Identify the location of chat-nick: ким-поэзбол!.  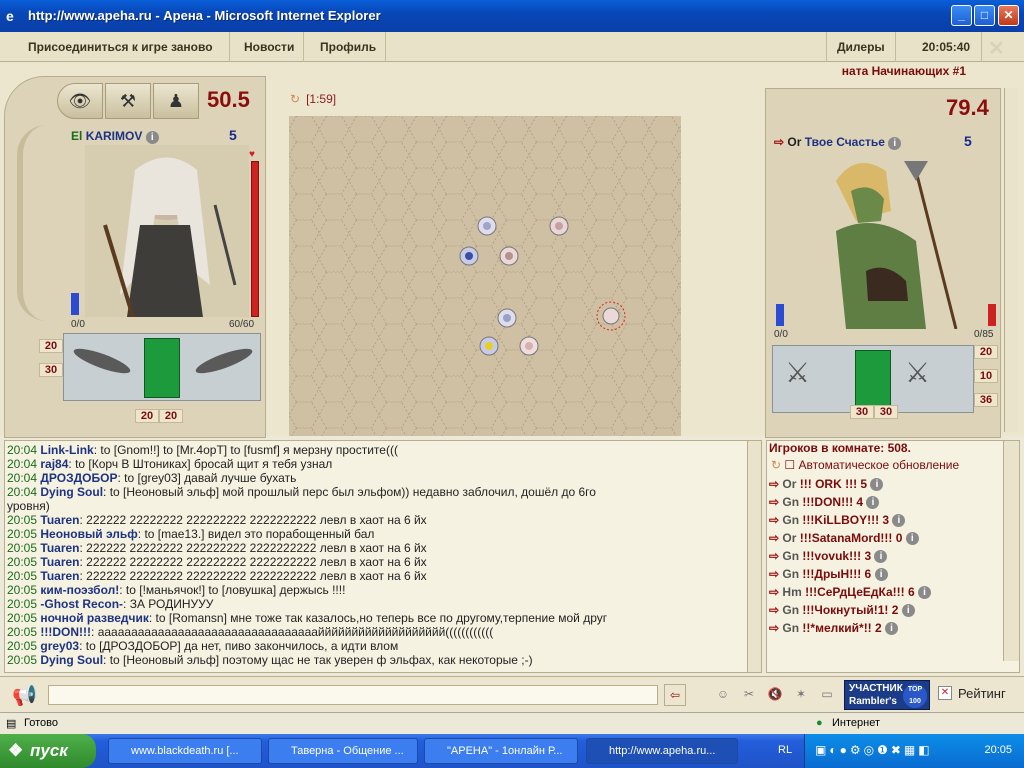
(79, 590).